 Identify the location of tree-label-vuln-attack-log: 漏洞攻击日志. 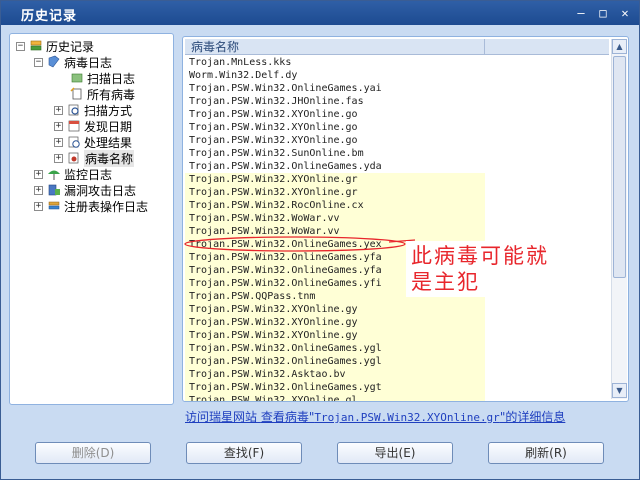
(100, 190).